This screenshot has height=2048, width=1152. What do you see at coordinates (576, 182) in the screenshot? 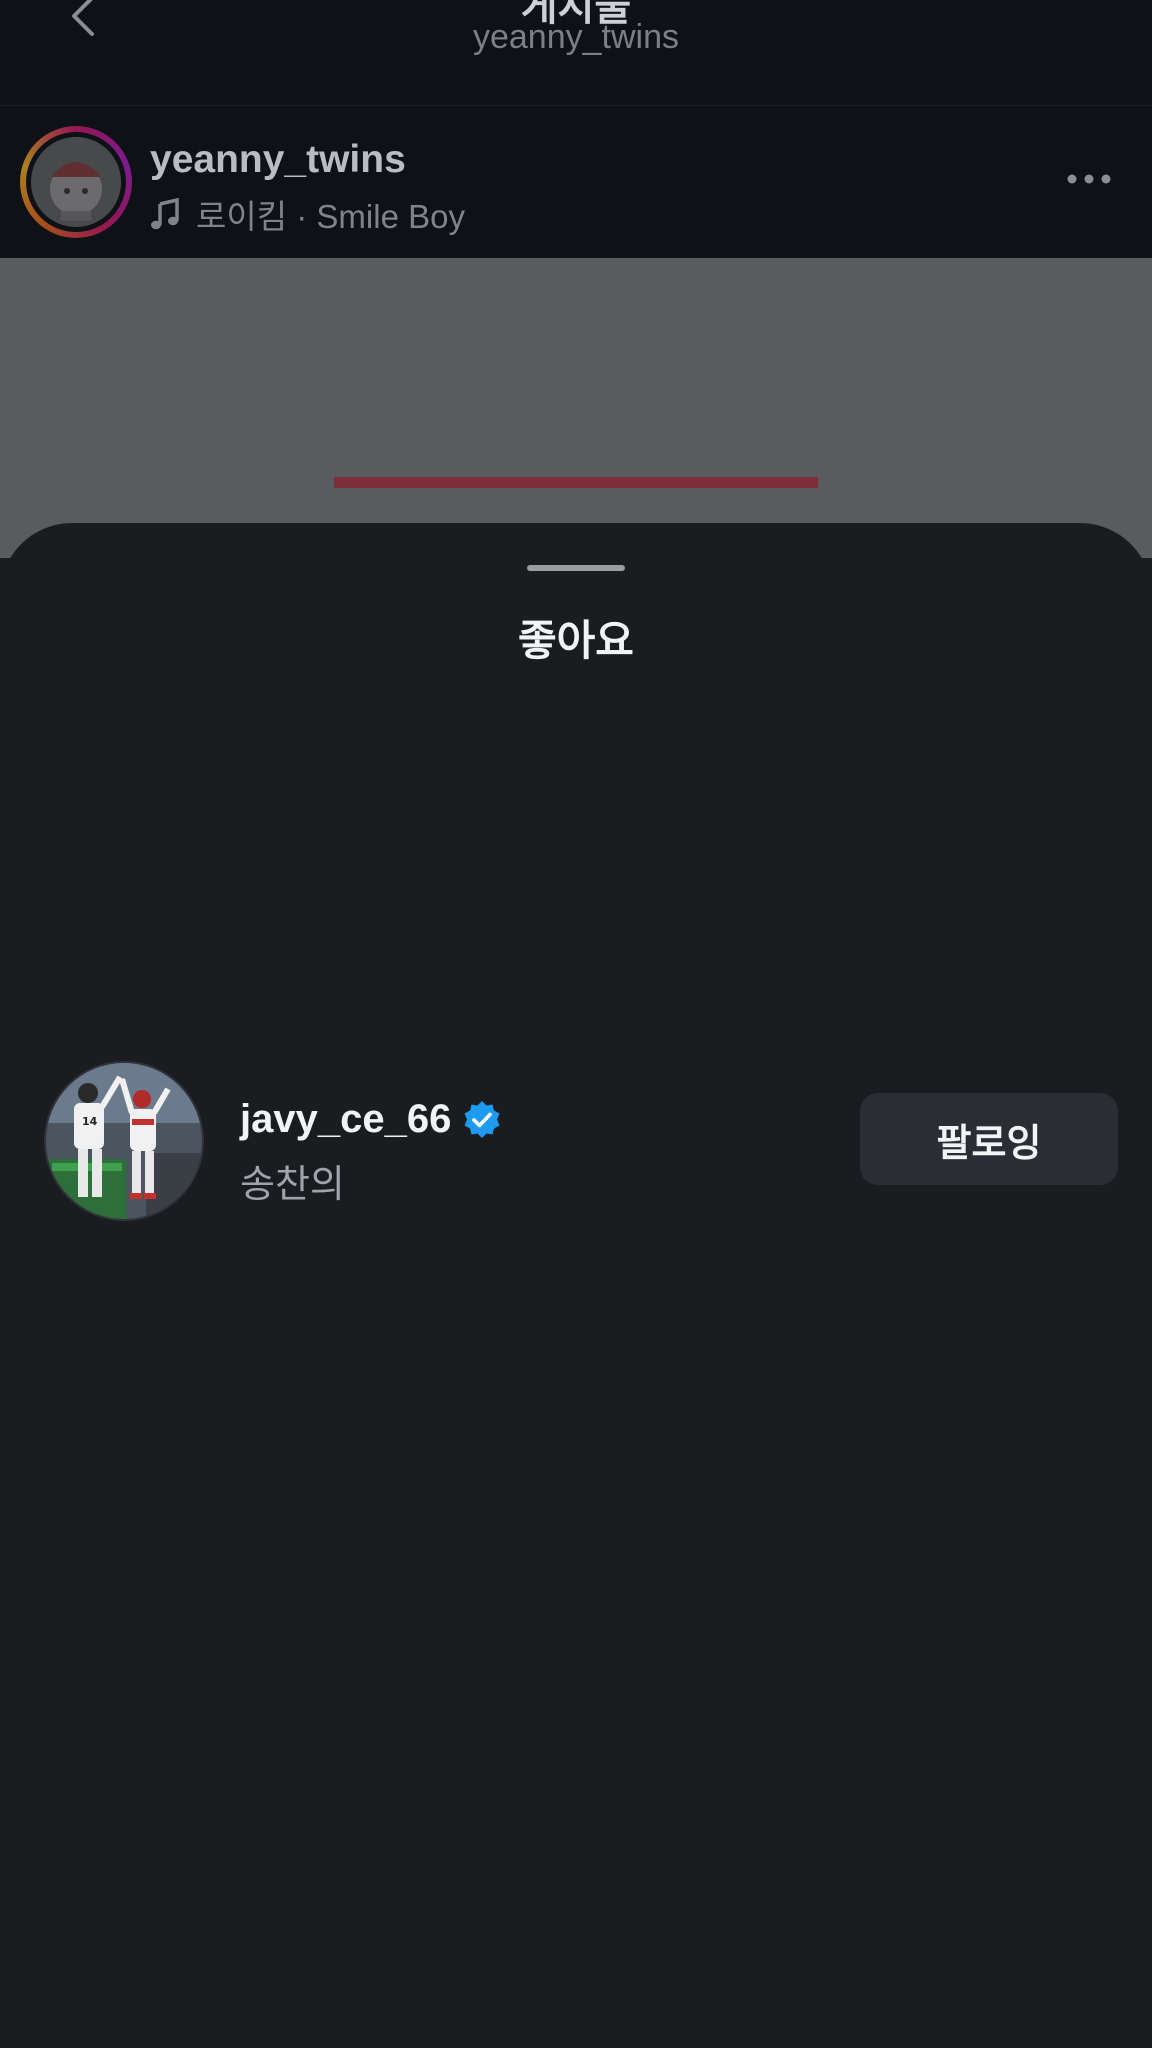
I see `post-header: yeanny_twins 로이킴 · Smile Boy` at bounding box center [576, 182].